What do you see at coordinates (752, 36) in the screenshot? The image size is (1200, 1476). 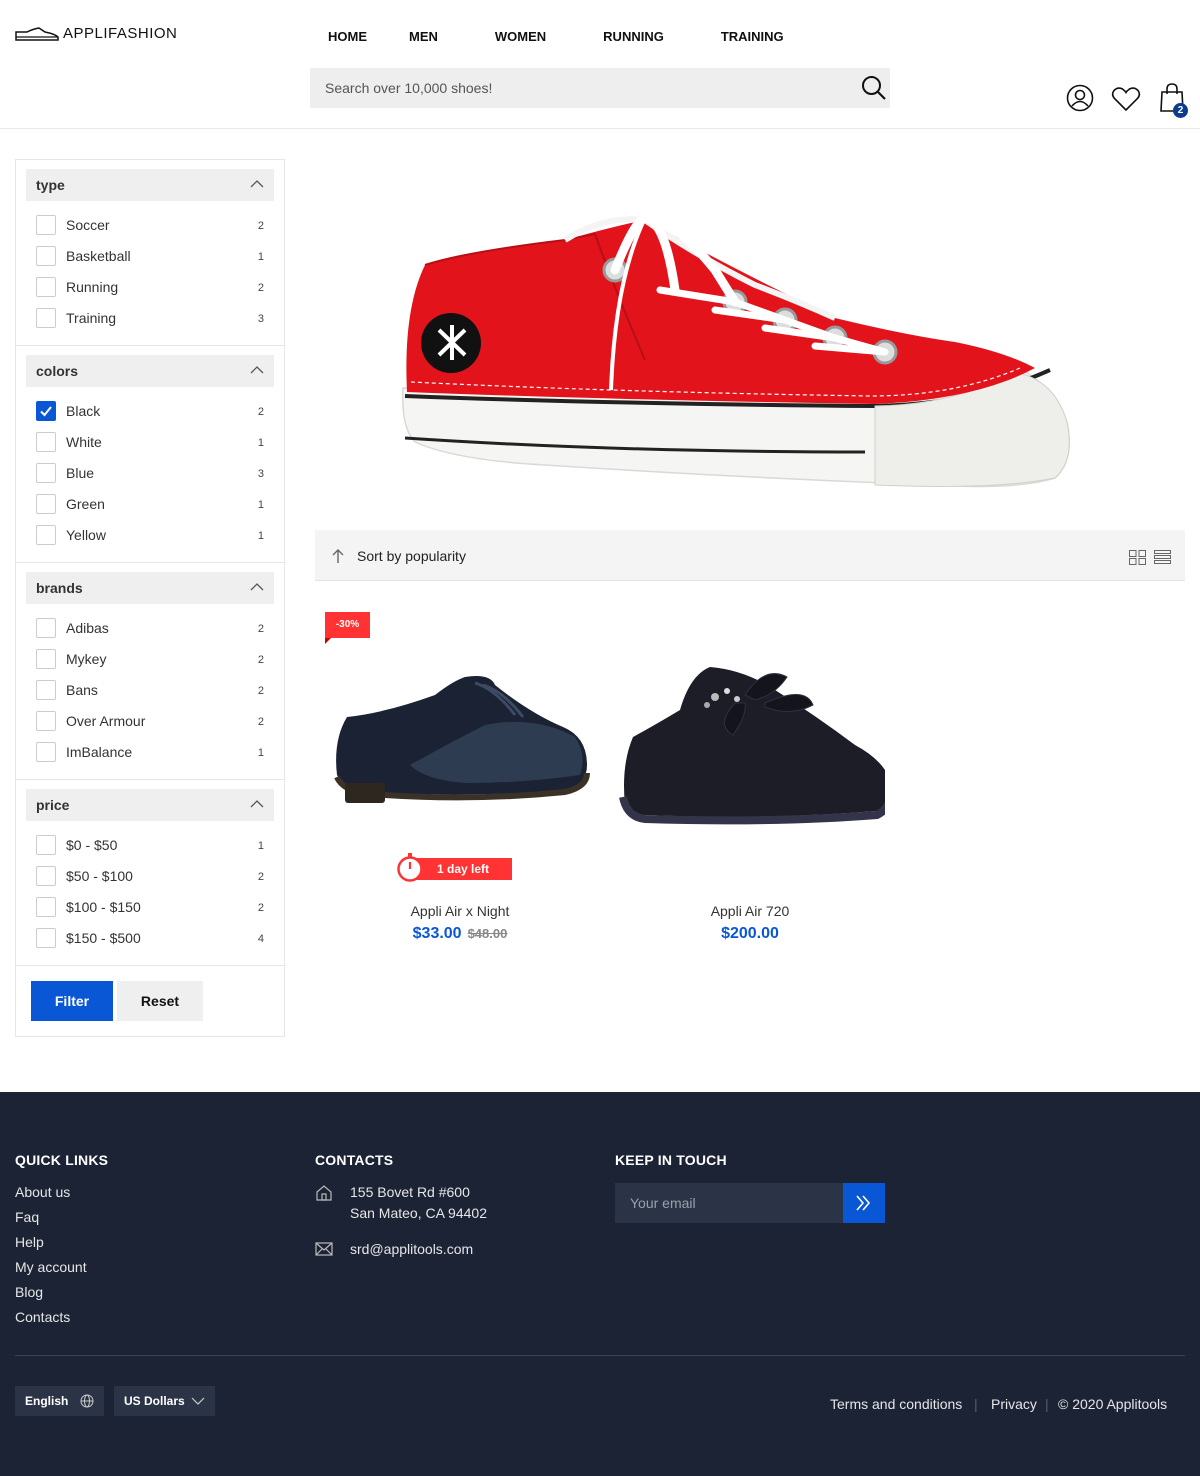 I see `nav-training: TRAINING` at bounding box center [752, 36].